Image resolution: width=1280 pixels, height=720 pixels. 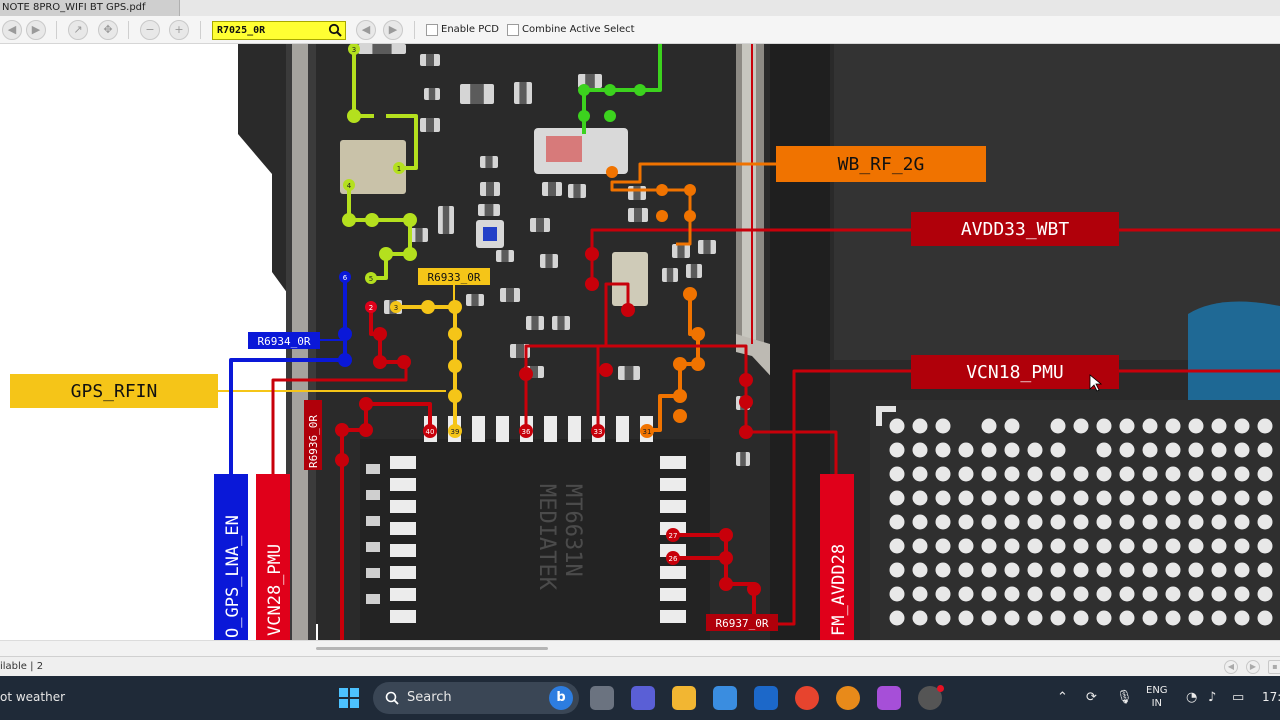 What do you see at coordinates (1191, 698) in the screenshot?
I see `wifi-icon: ◔` at bounding box center [1191, 698].